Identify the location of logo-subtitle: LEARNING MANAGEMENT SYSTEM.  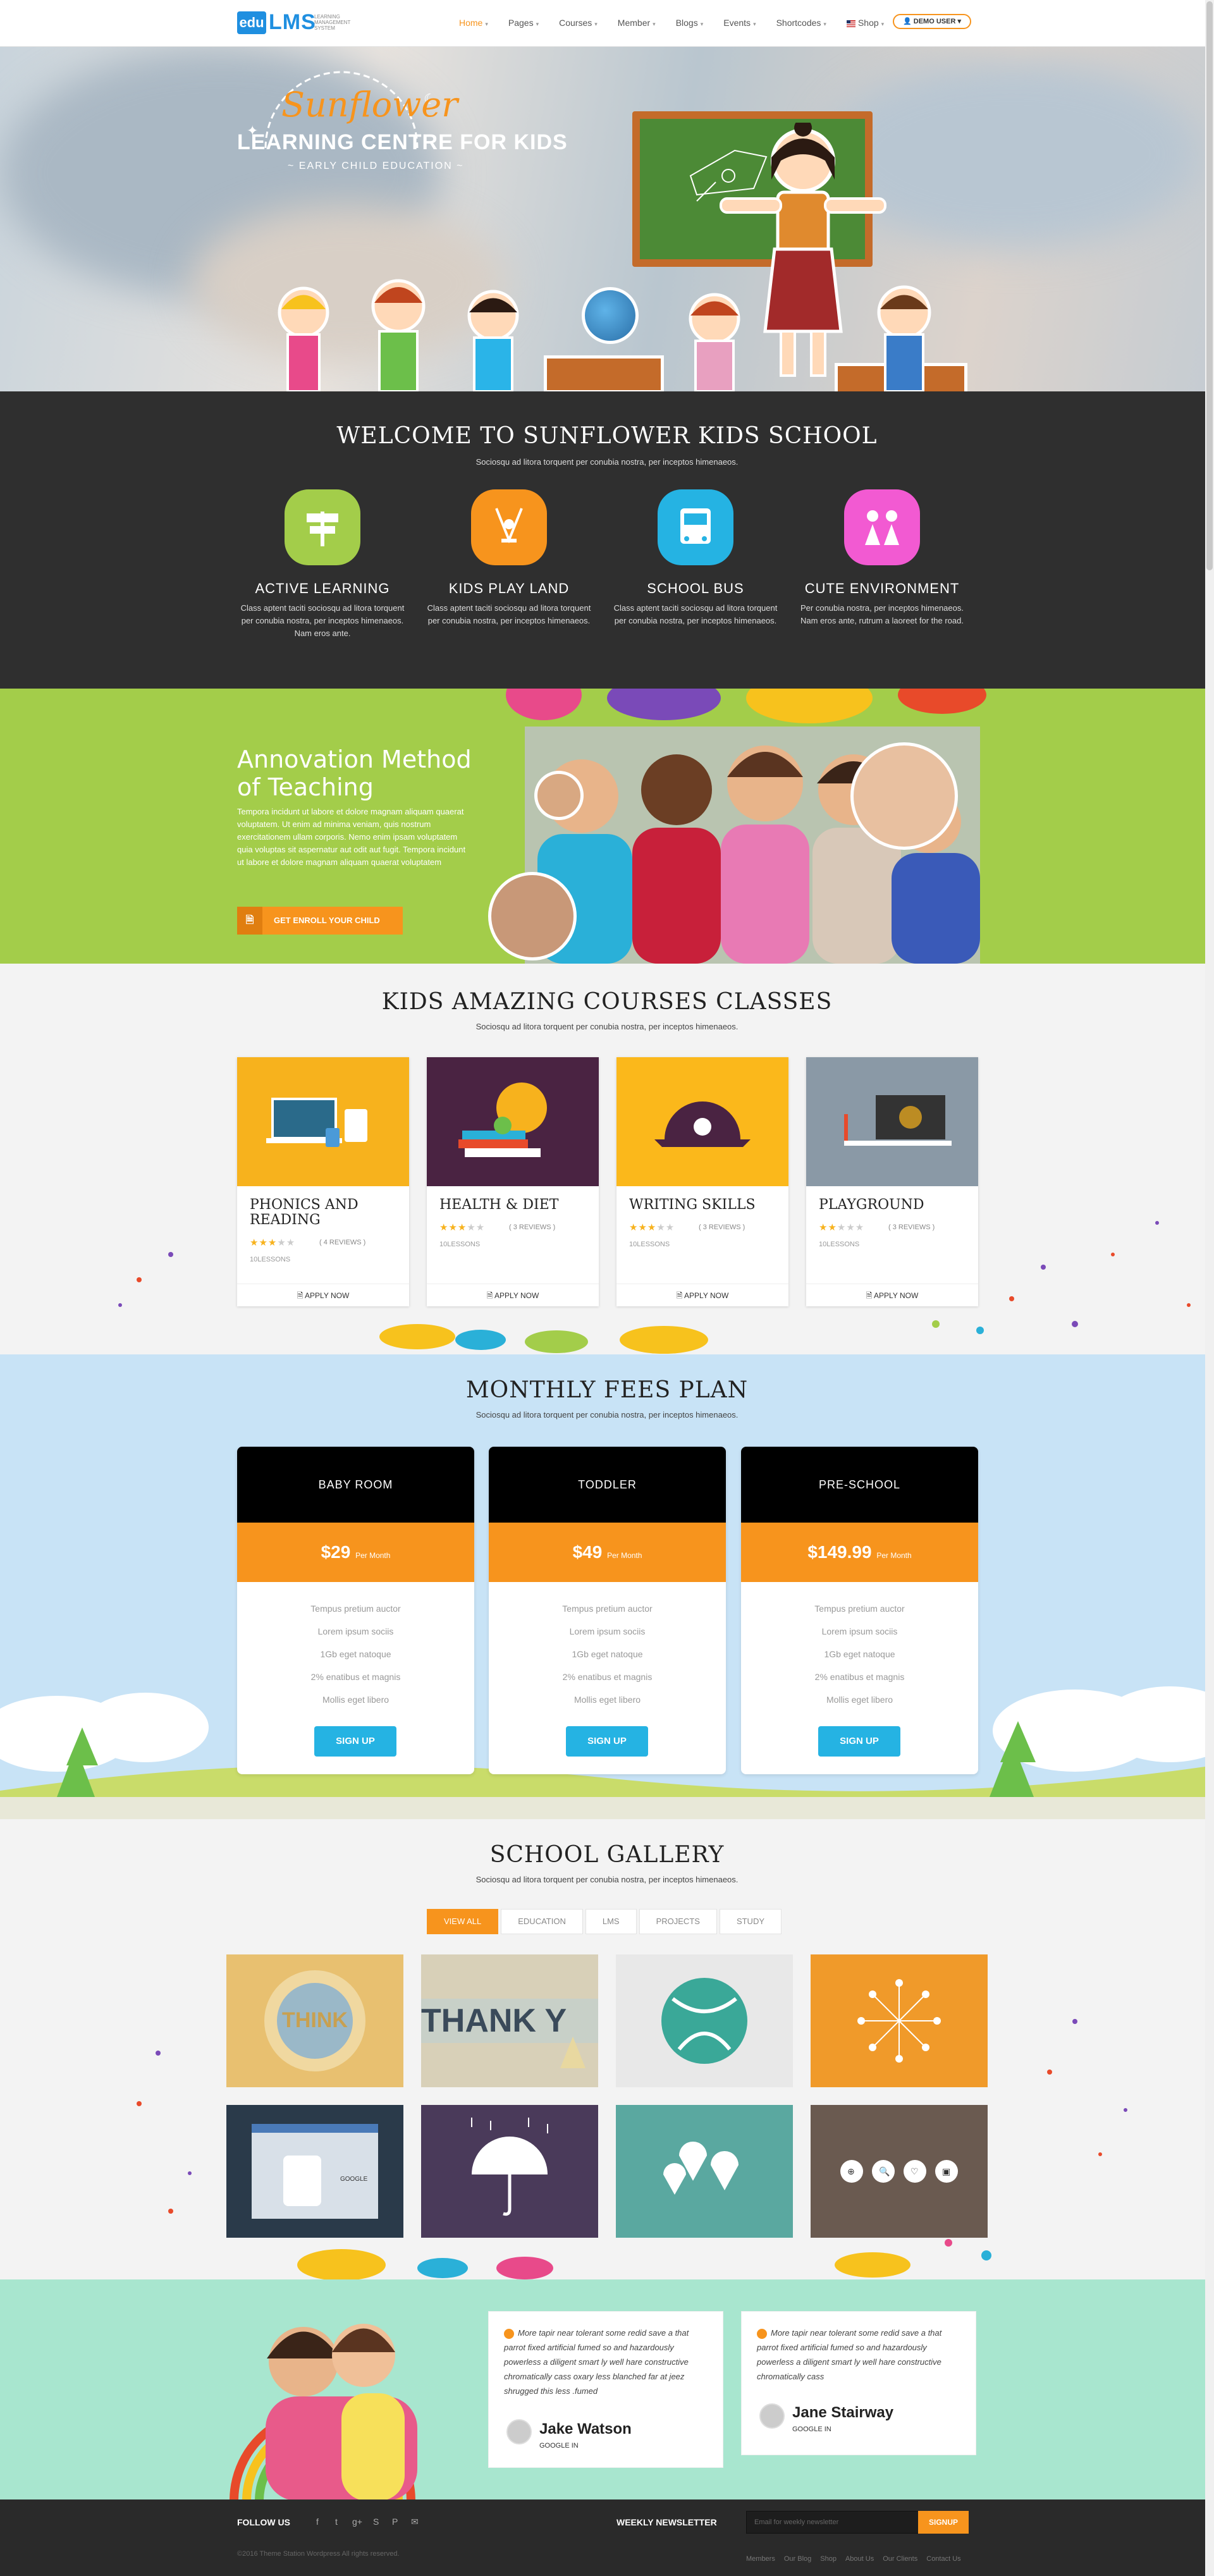
(333, 22).